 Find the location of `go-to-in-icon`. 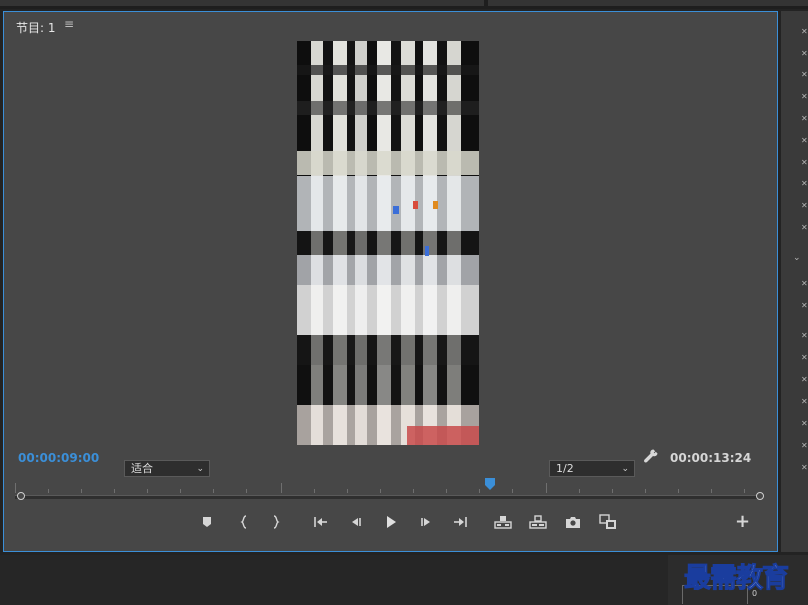

go-to-in-icon is located at coordinates (321, 522).